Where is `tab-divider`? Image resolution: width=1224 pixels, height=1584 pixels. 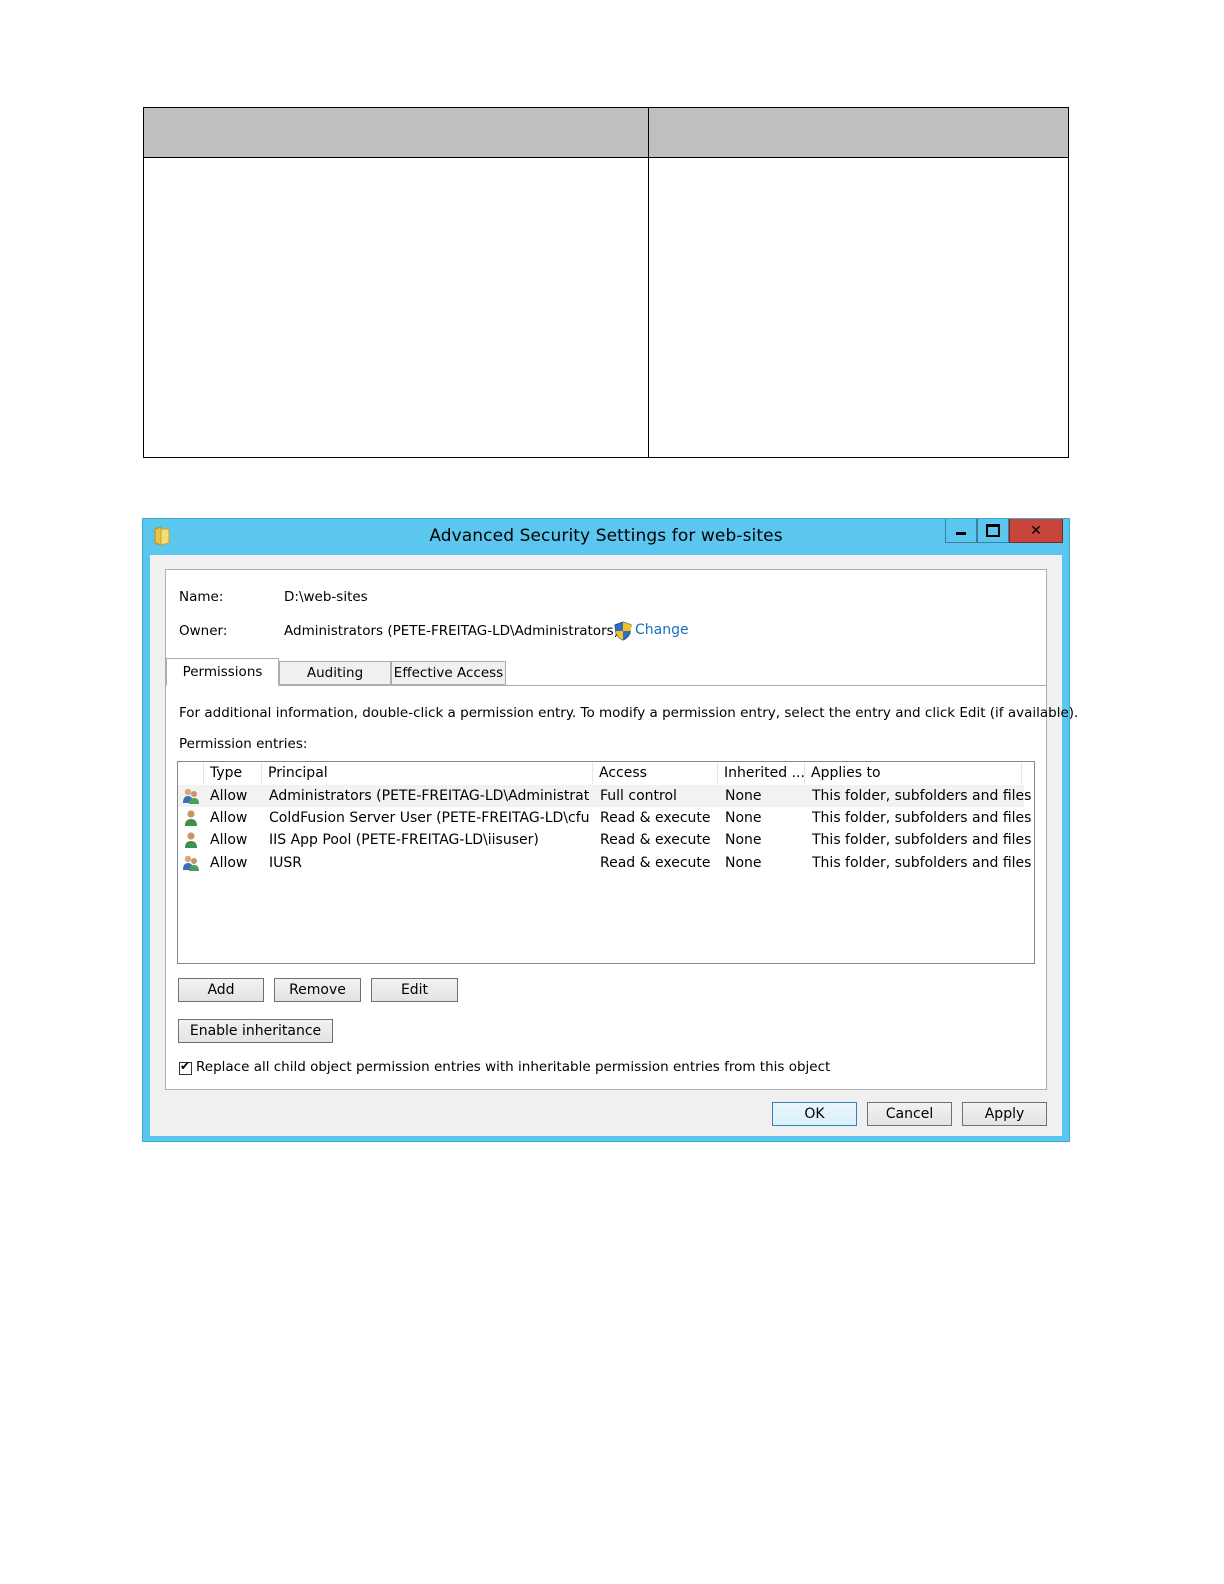 tab-divider is located at coordinates (606, 685).